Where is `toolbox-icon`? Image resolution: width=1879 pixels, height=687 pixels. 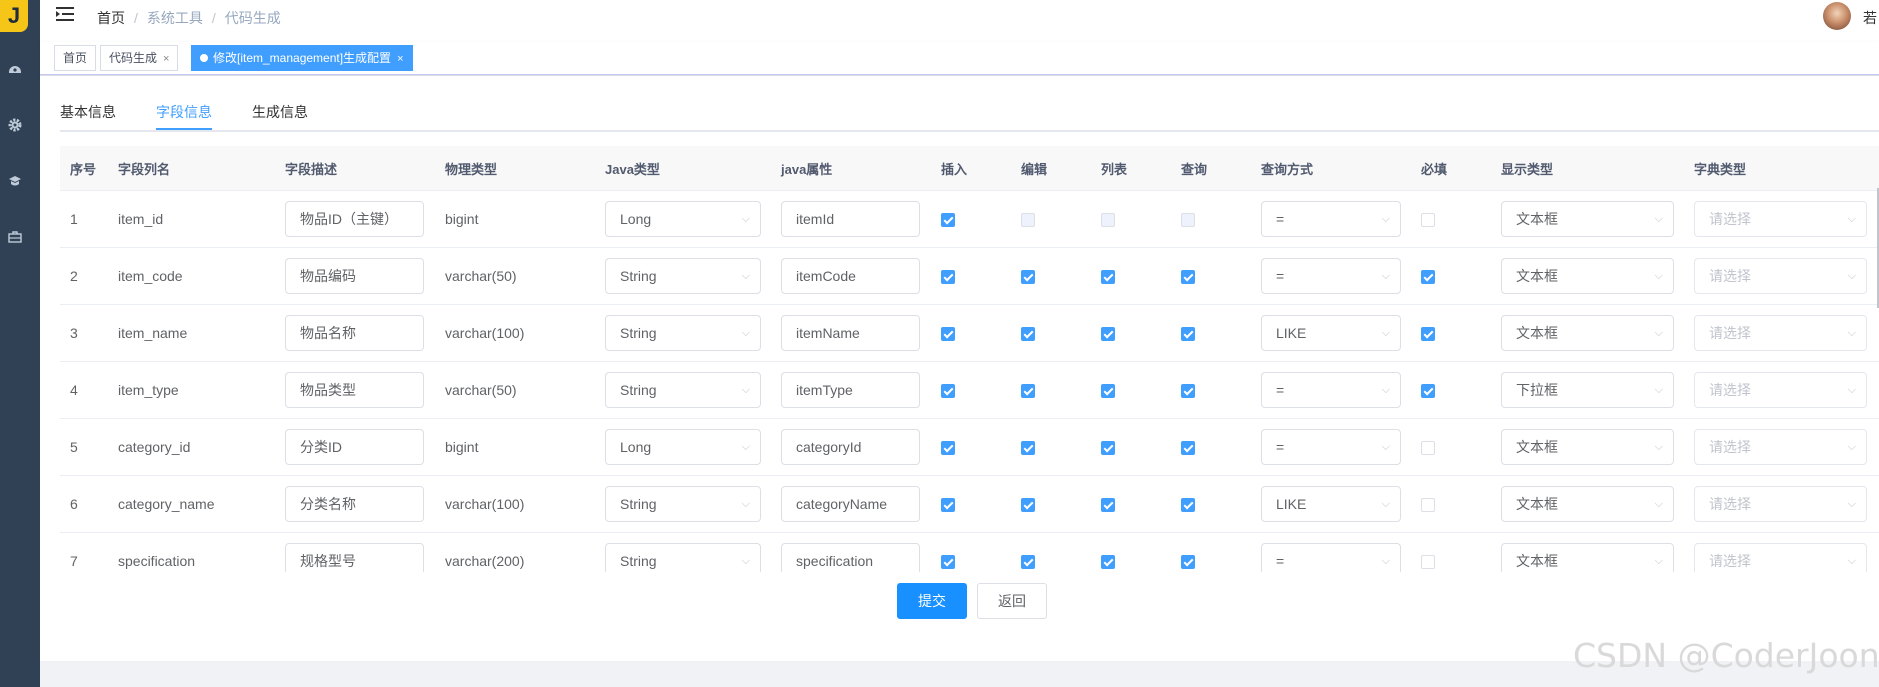
toolbox-icon is located at coordinates (15, 237).